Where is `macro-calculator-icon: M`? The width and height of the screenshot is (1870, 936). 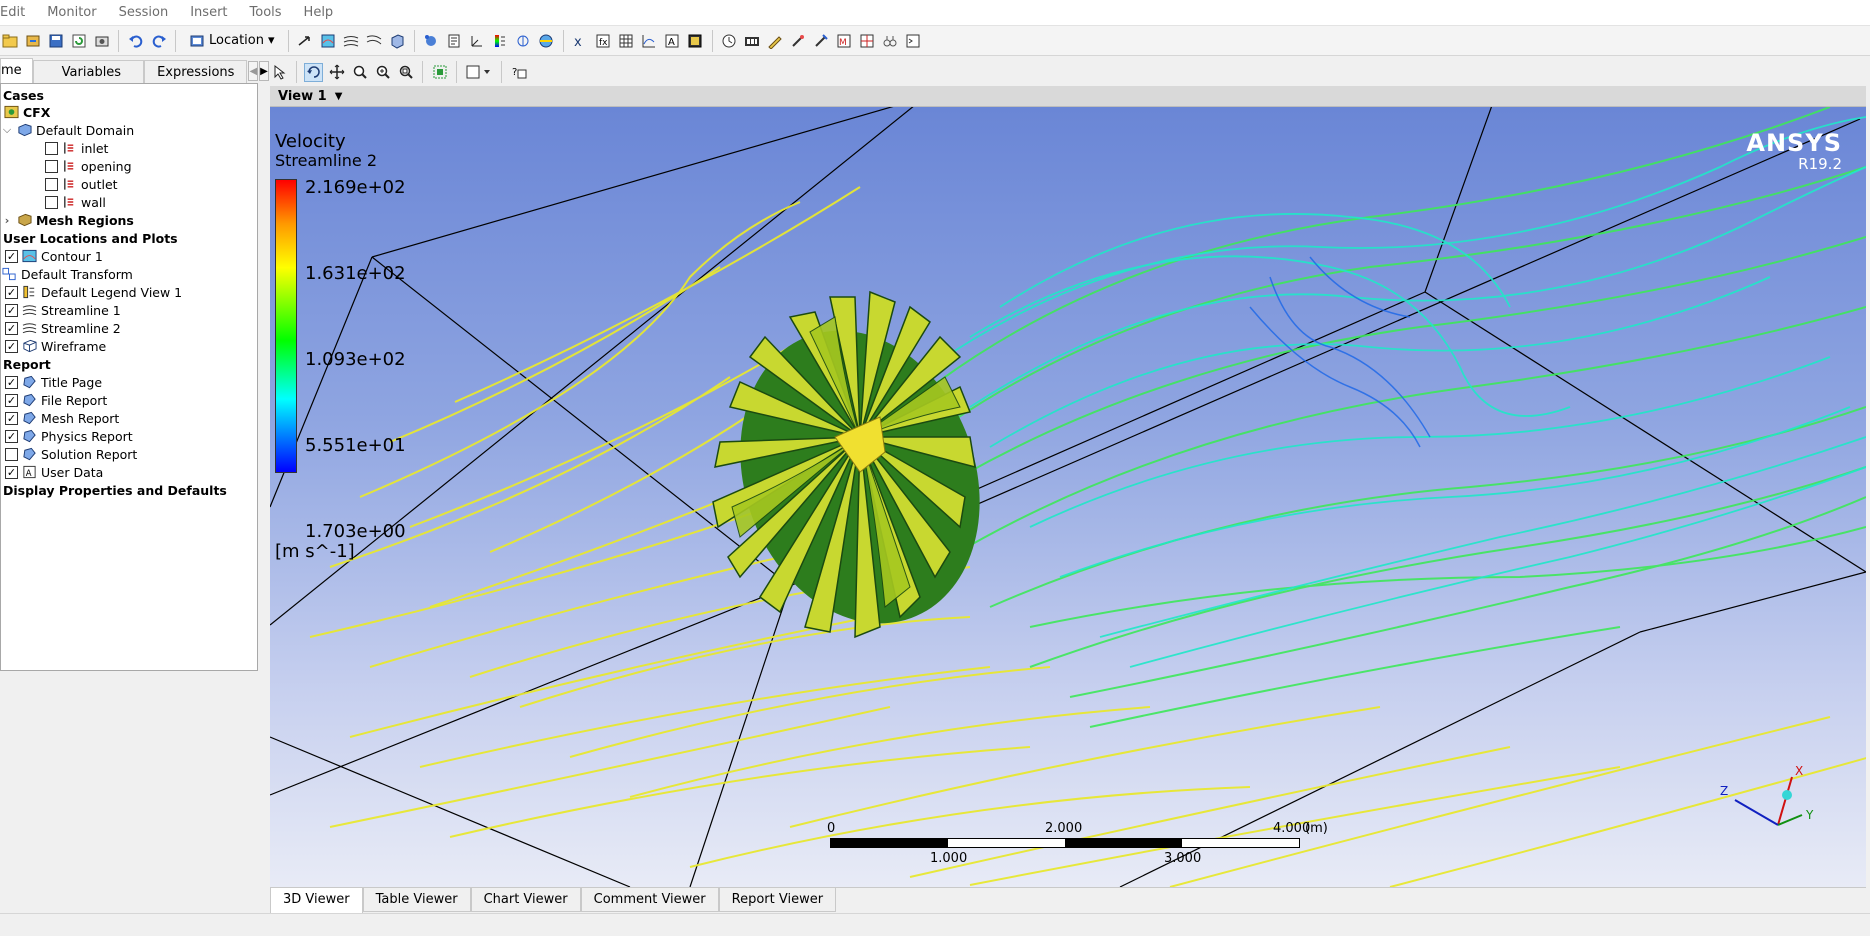
macro-calculator-icon: M is located at coordinates (844, 40).